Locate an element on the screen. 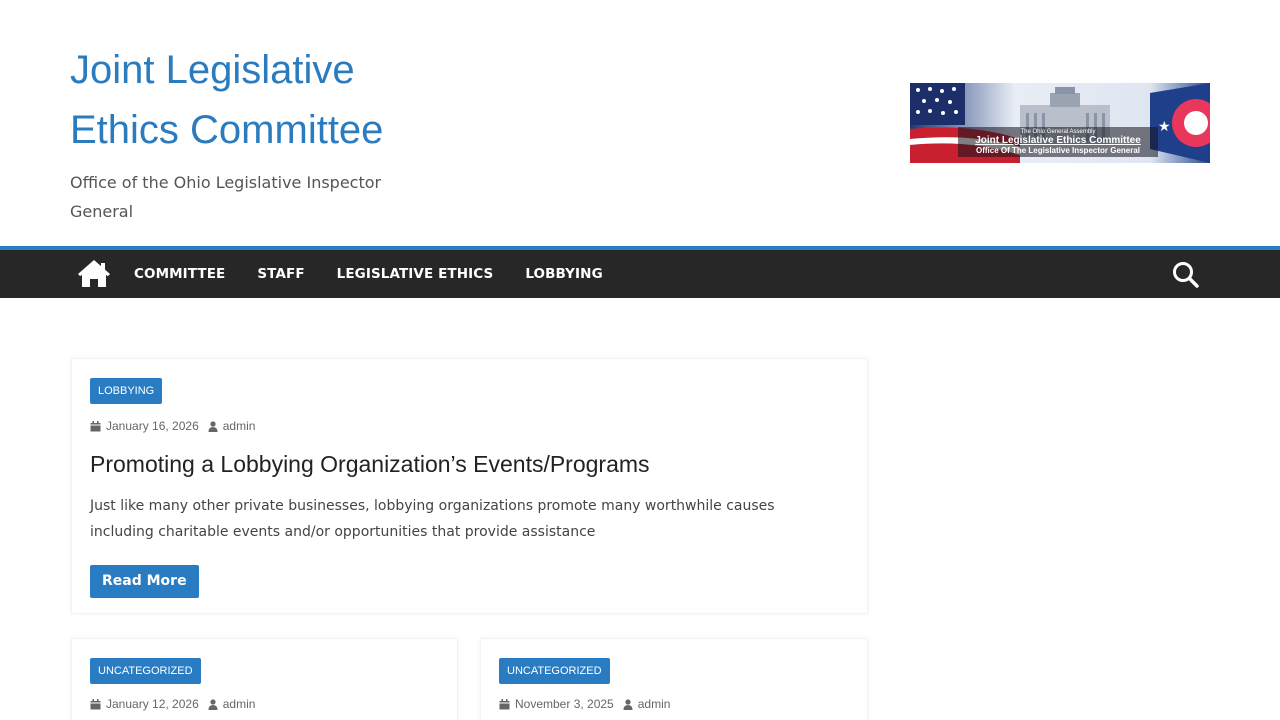  post-card: UNCATEGORIZED January 12, 2026 admin is located at coordinates (264, 679).